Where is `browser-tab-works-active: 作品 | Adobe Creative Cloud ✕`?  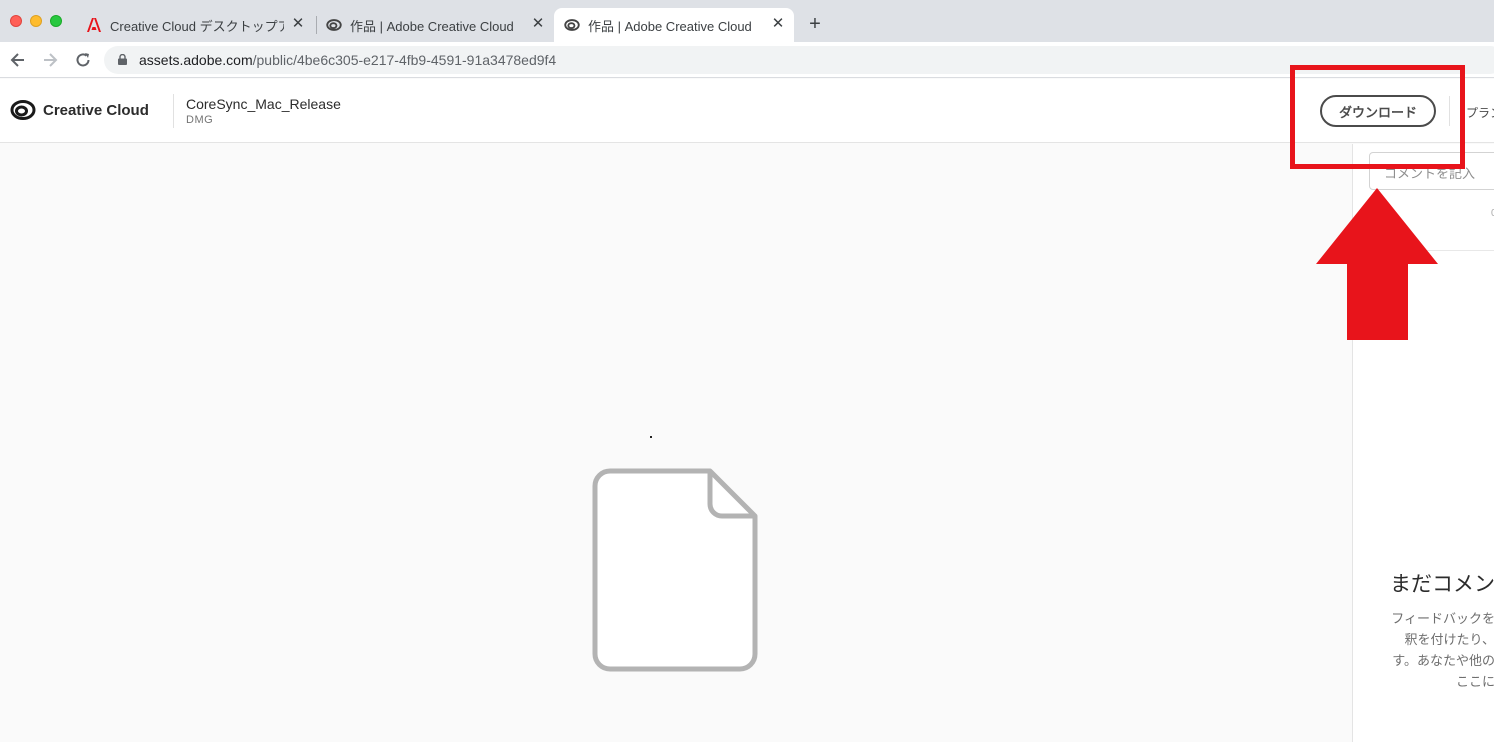 browser-tab-works-active: 作品 | Adobe Creative Cloud ✕ is located at coordinates (674, 25).